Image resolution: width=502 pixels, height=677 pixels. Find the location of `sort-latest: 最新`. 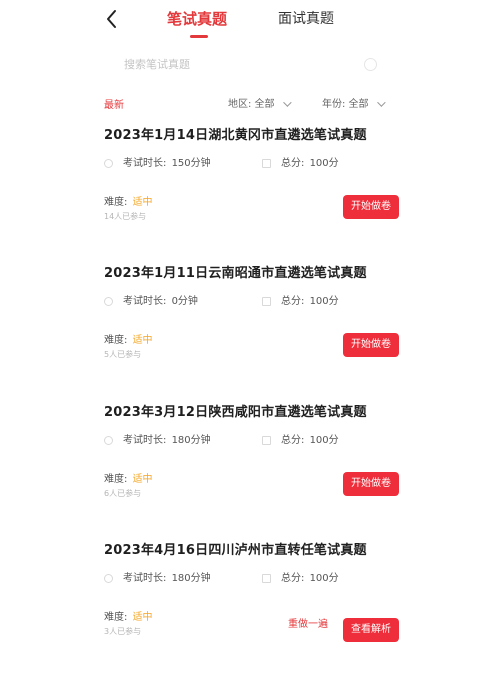

sort-latest: 最新 is located at coordinates (114, 103).